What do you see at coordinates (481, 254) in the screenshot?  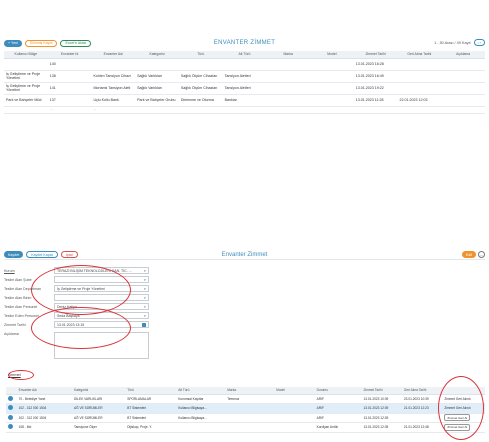 I see `minus-icon: –` at bounding box center [481, 254].